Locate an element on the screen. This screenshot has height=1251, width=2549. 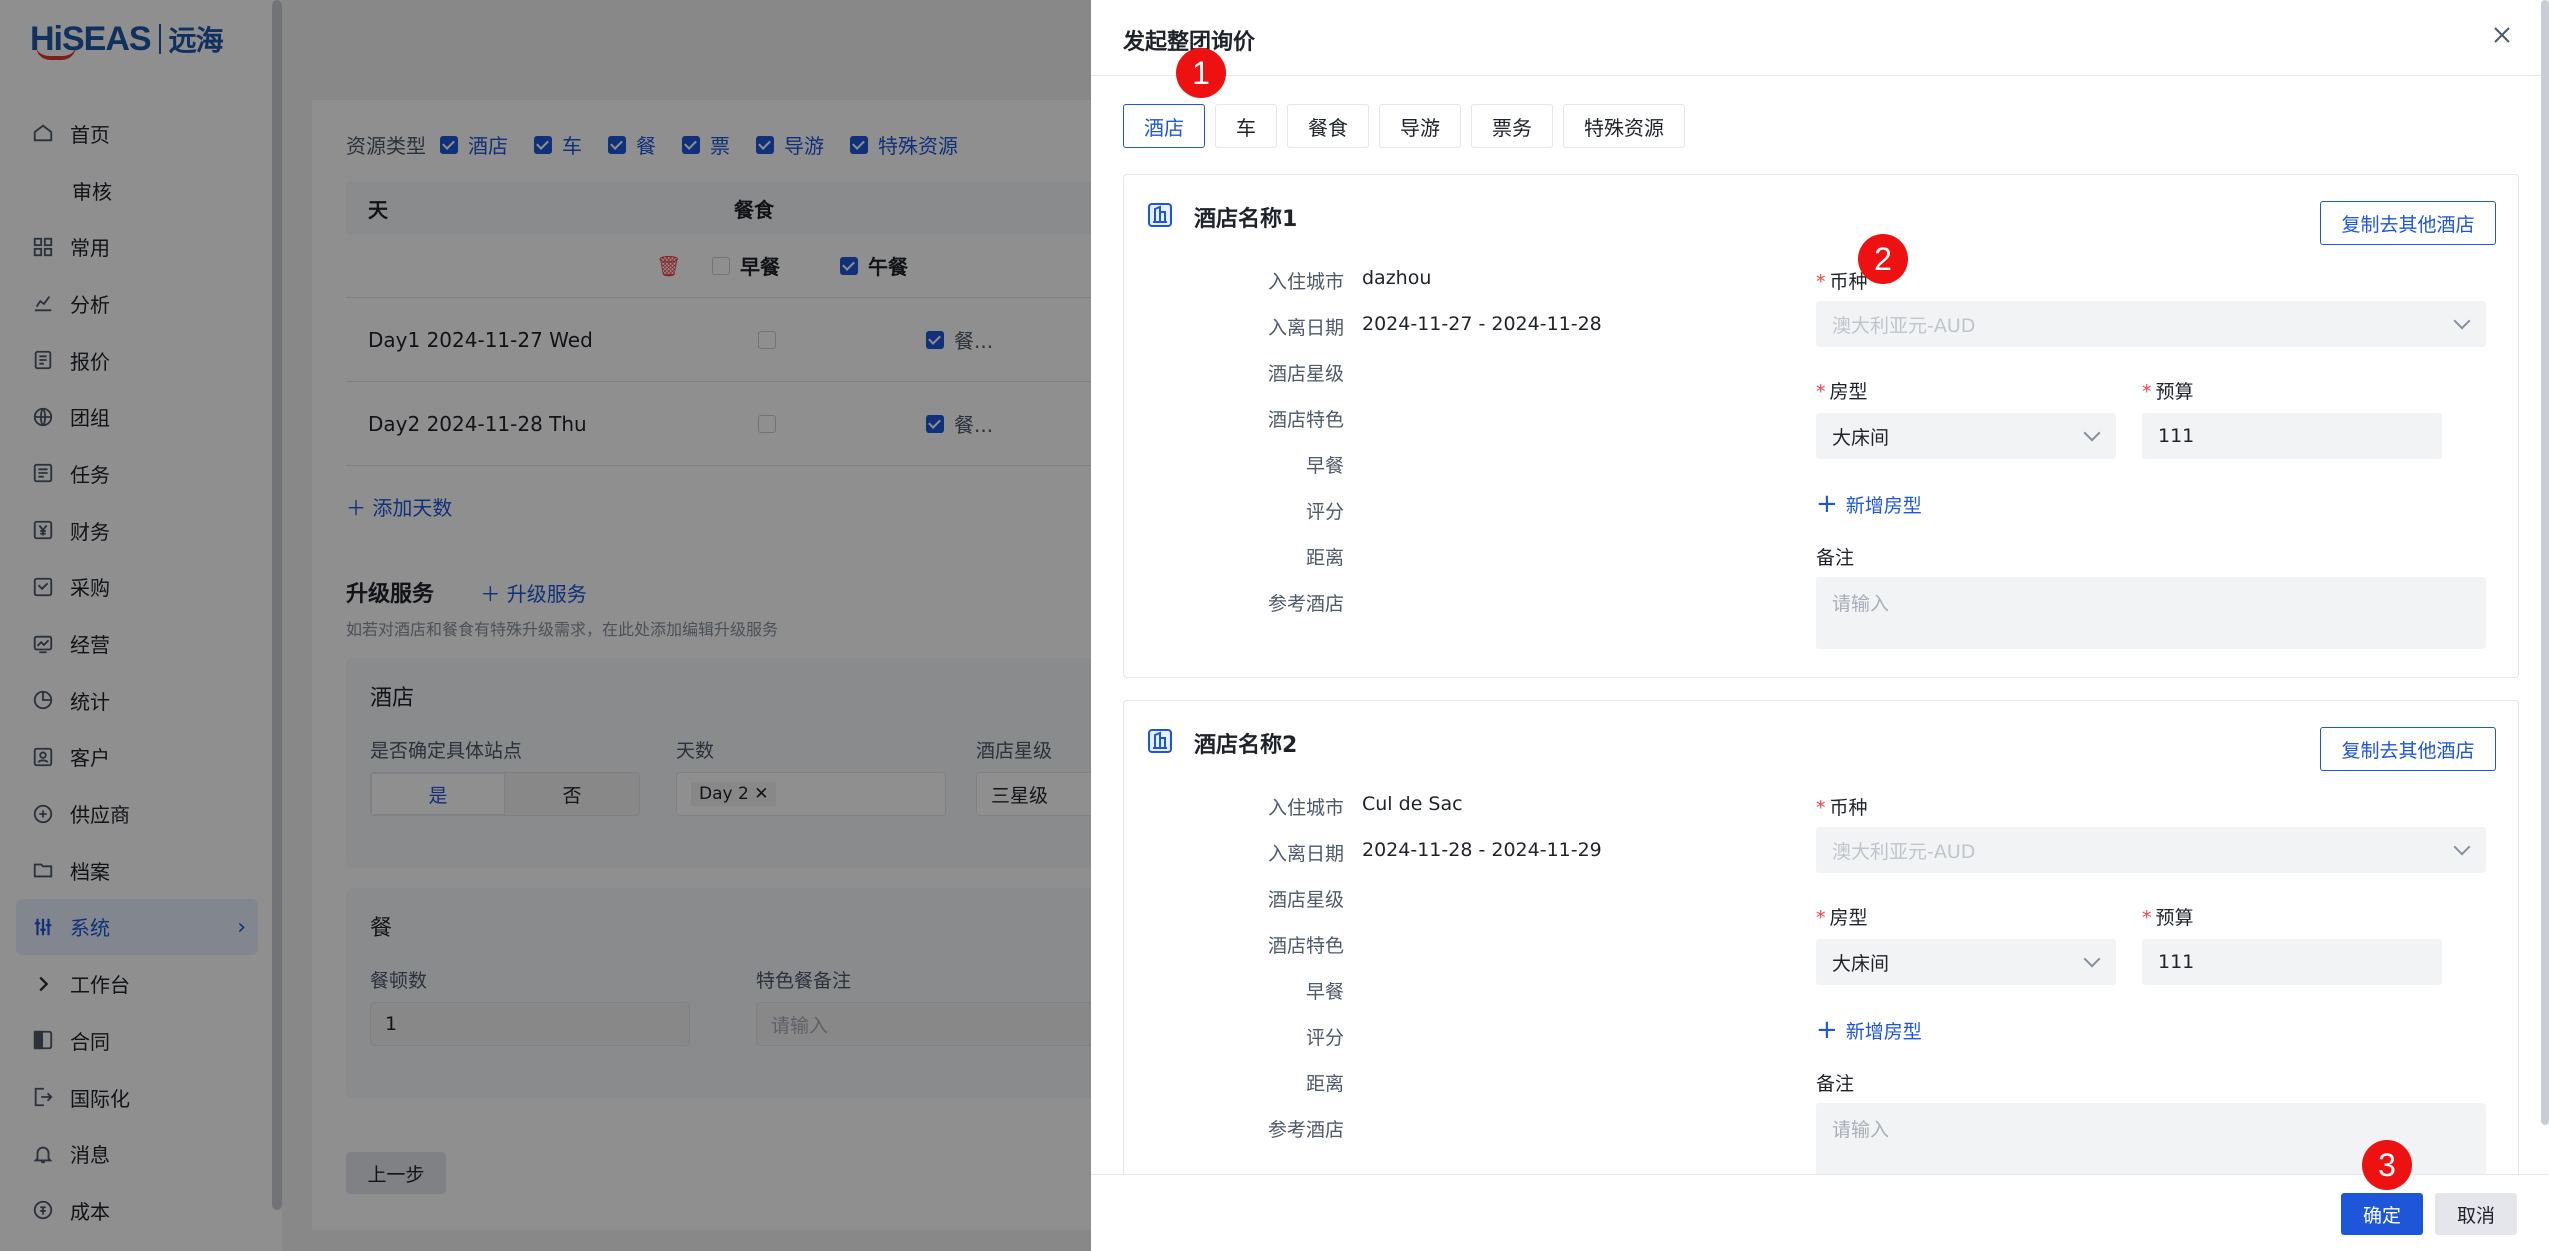
close-icon is located at coordinates (2502, 35).